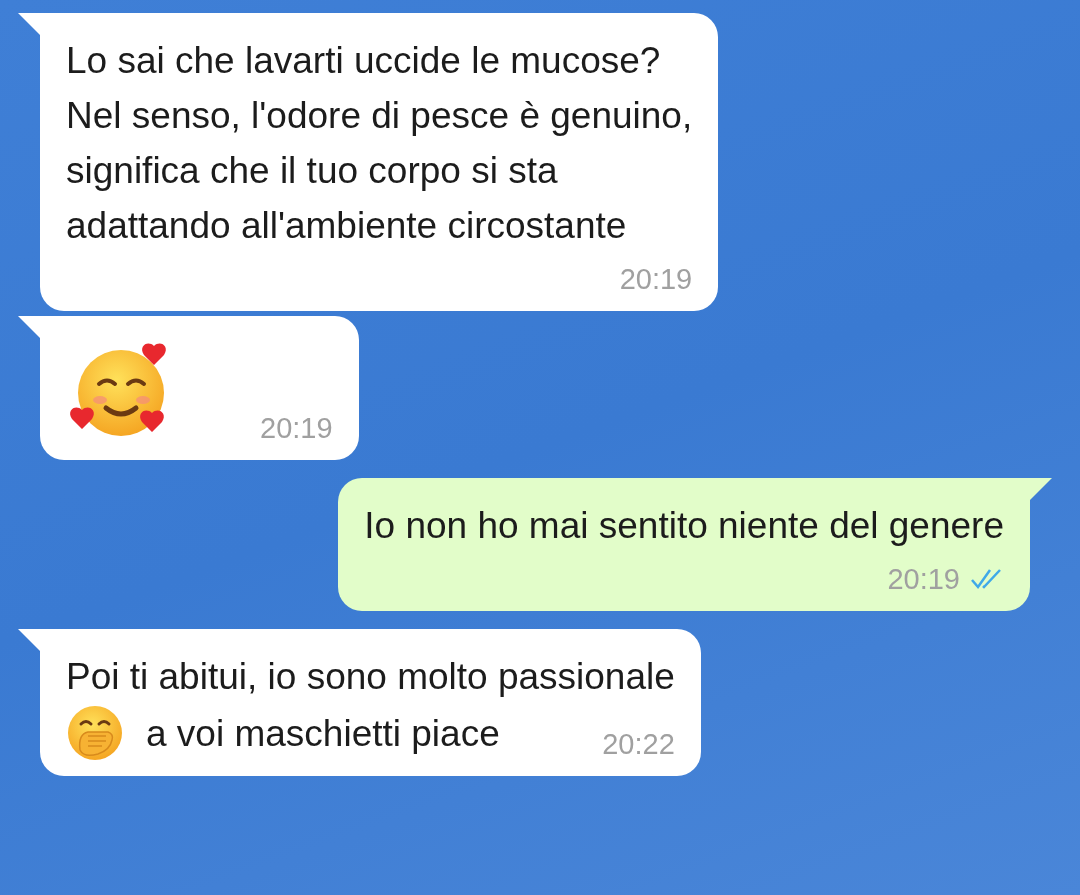 The width and height of the screenshot is (1080, 895). What do you see at coordinates (638, 744) in the screenshot?
I see `message-time: 20:22` at bounding box center [638, 744].